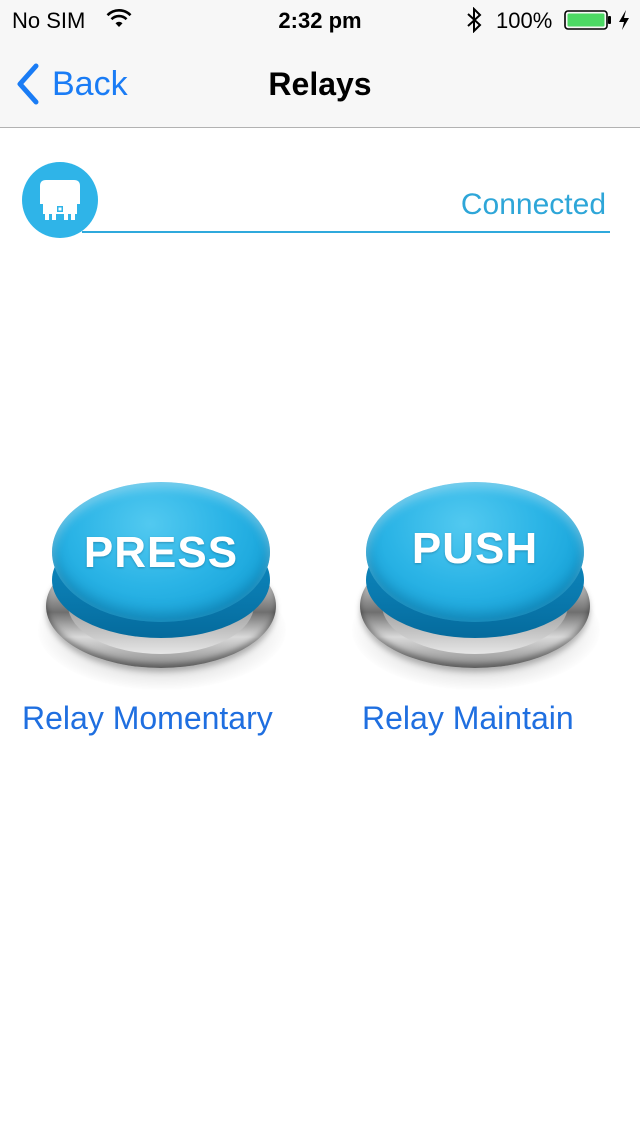 Image resolution: width=640 pixels, height=1136 pixels. Describe the element at coordinates (468, 718) in the screenshot. I see `relay-maintain-caption: Relay Maintain` at that location.